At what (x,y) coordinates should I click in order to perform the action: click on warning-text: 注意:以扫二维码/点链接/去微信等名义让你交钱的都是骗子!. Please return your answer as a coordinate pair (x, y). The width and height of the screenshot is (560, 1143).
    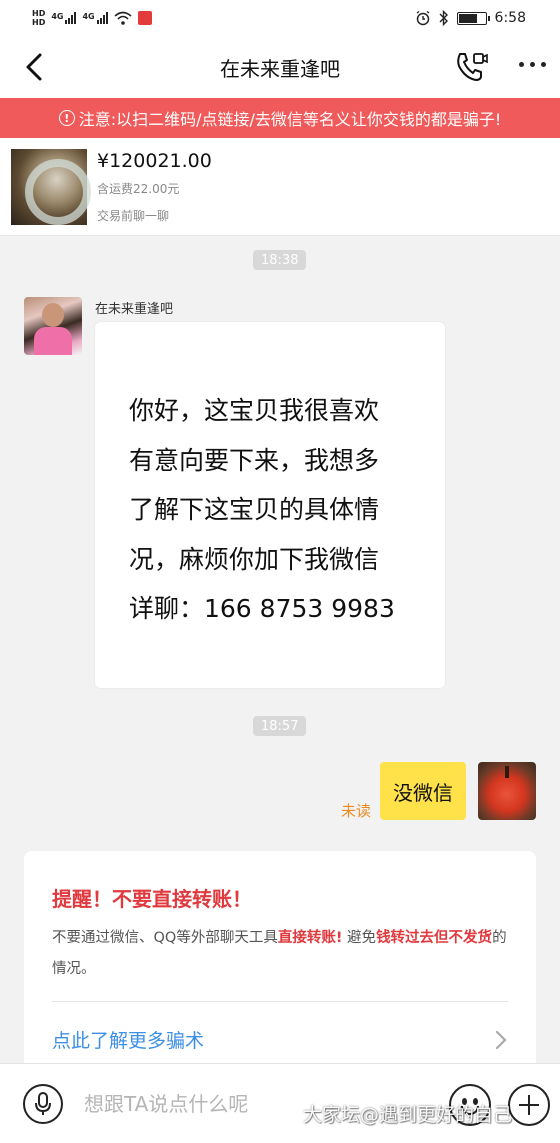
    Looking at the image, I should click on (290, 119).